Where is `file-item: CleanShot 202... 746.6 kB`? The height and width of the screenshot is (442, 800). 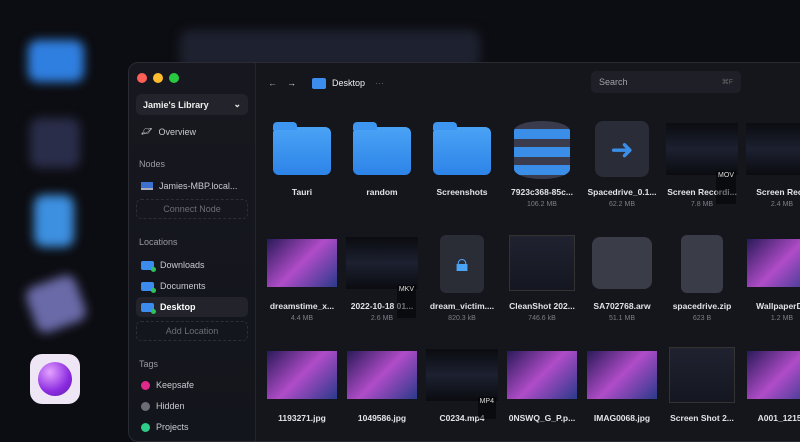 file-item: CleanShot 202... 746.6 kB is located at coordinates (542, 277).